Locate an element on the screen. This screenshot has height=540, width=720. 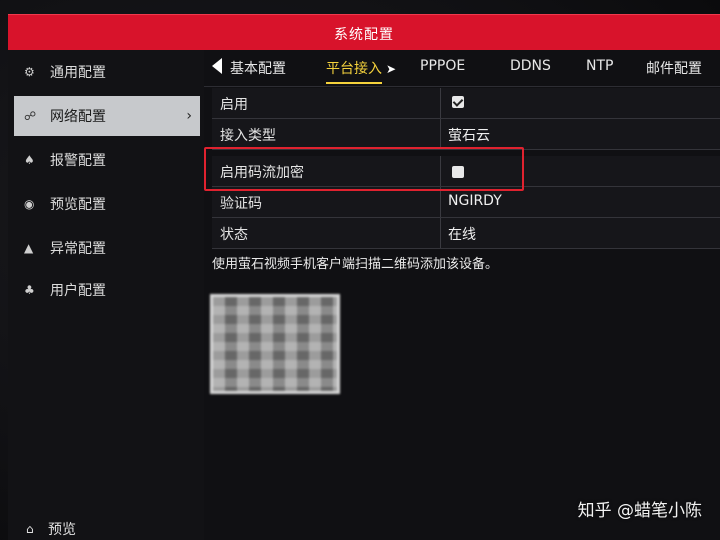
row-access-type: 接入类型 萤石云 is located at coordinates (466, 134).